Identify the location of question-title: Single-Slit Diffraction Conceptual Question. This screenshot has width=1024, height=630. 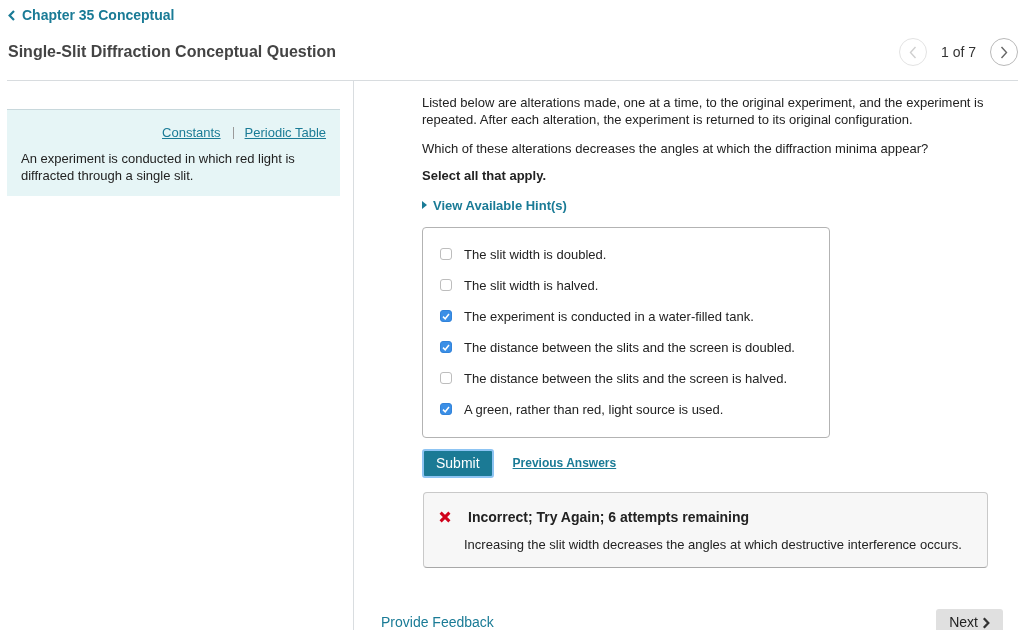
(172, 52).